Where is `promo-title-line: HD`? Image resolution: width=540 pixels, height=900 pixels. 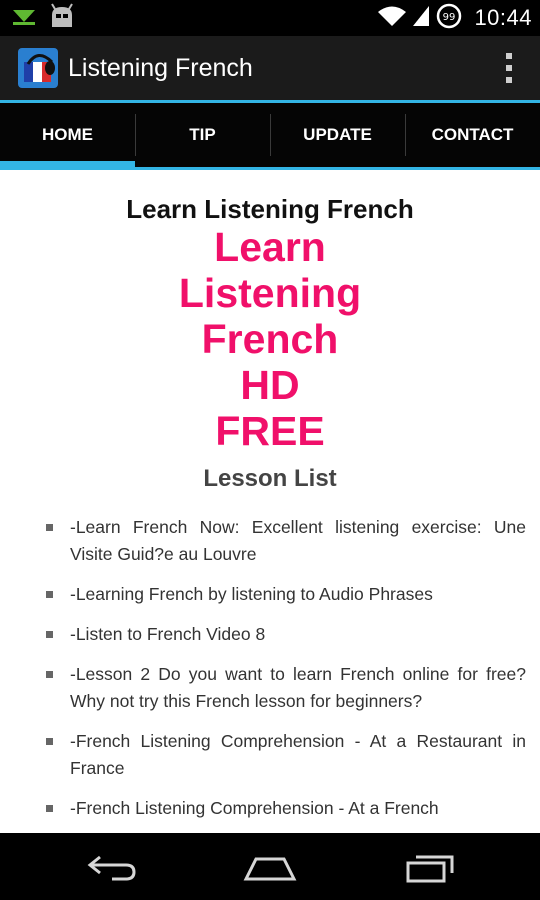
promo-title-line: HD is located at coordinates (270, 385).